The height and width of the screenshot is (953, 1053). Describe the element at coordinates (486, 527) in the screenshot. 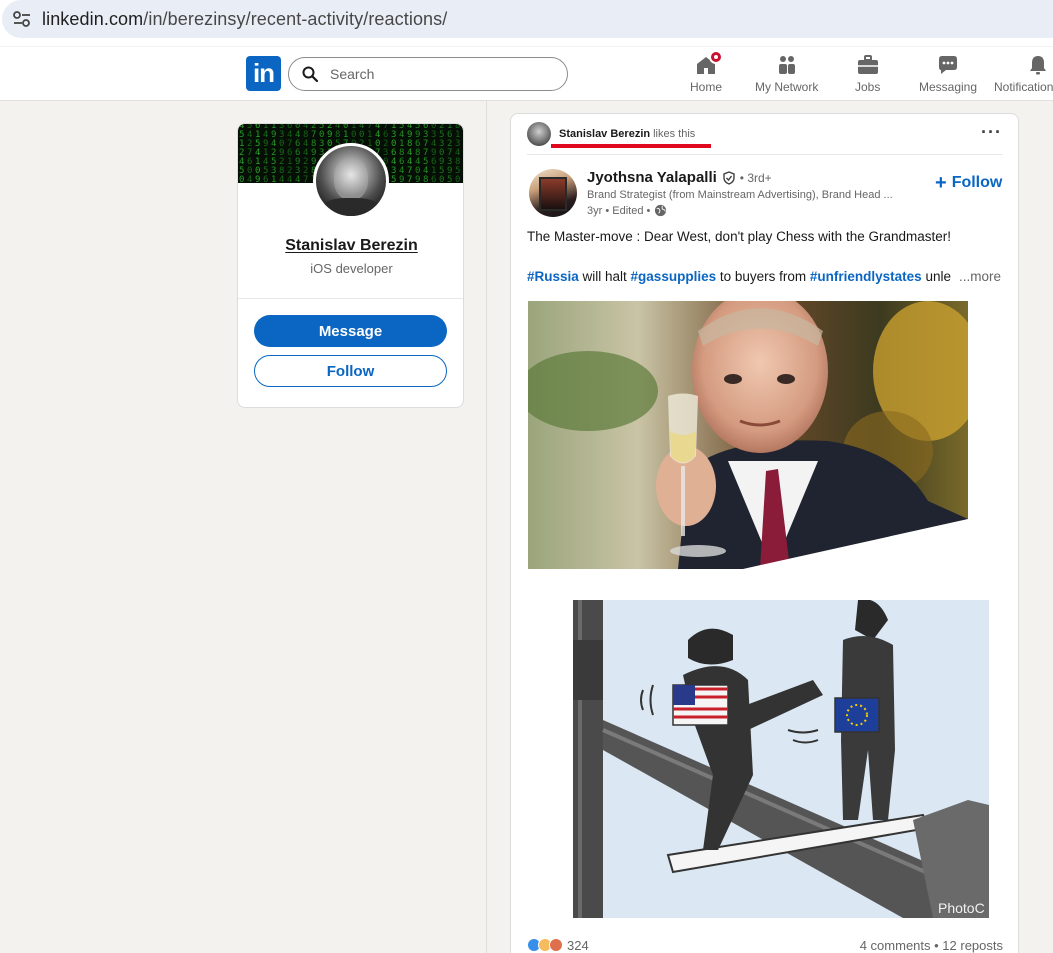

I see `column-divider` at that location.